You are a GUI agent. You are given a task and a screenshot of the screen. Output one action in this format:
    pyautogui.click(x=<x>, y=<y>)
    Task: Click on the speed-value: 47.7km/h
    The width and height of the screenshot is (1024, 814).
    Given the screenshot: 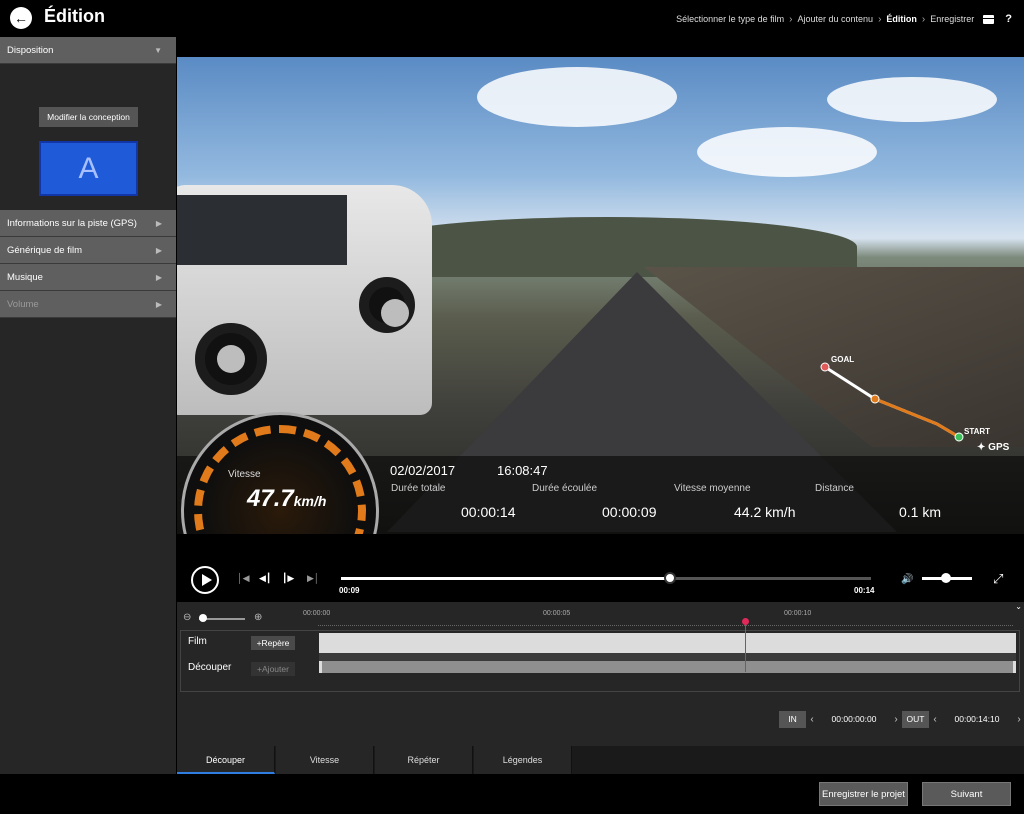 What is the action you would take?
    pyautogui.click(x=286, y=499)
    